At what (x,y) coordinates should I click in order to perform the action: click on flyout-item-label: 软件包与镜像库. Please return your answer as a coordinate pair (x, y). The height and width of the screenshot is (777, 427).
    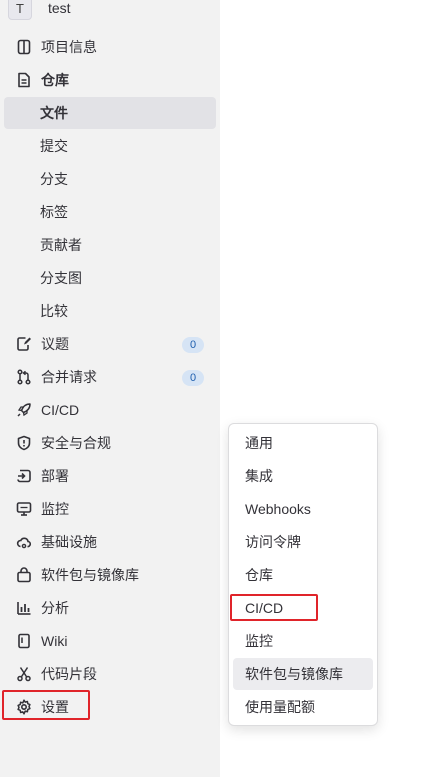
    Looking at the image, I should click on (294, 674).